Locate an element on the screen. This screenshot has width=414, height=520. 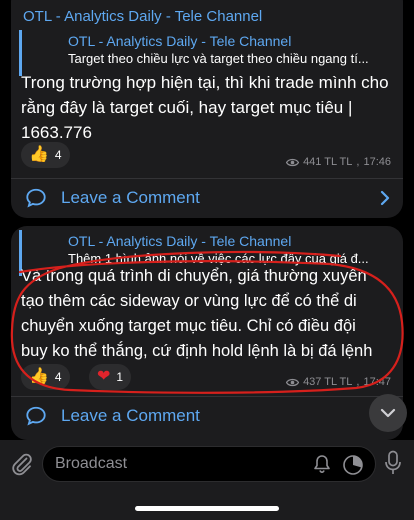
message-meta: 441 TL TL, 17:46 is located at coordinates (338, 162).